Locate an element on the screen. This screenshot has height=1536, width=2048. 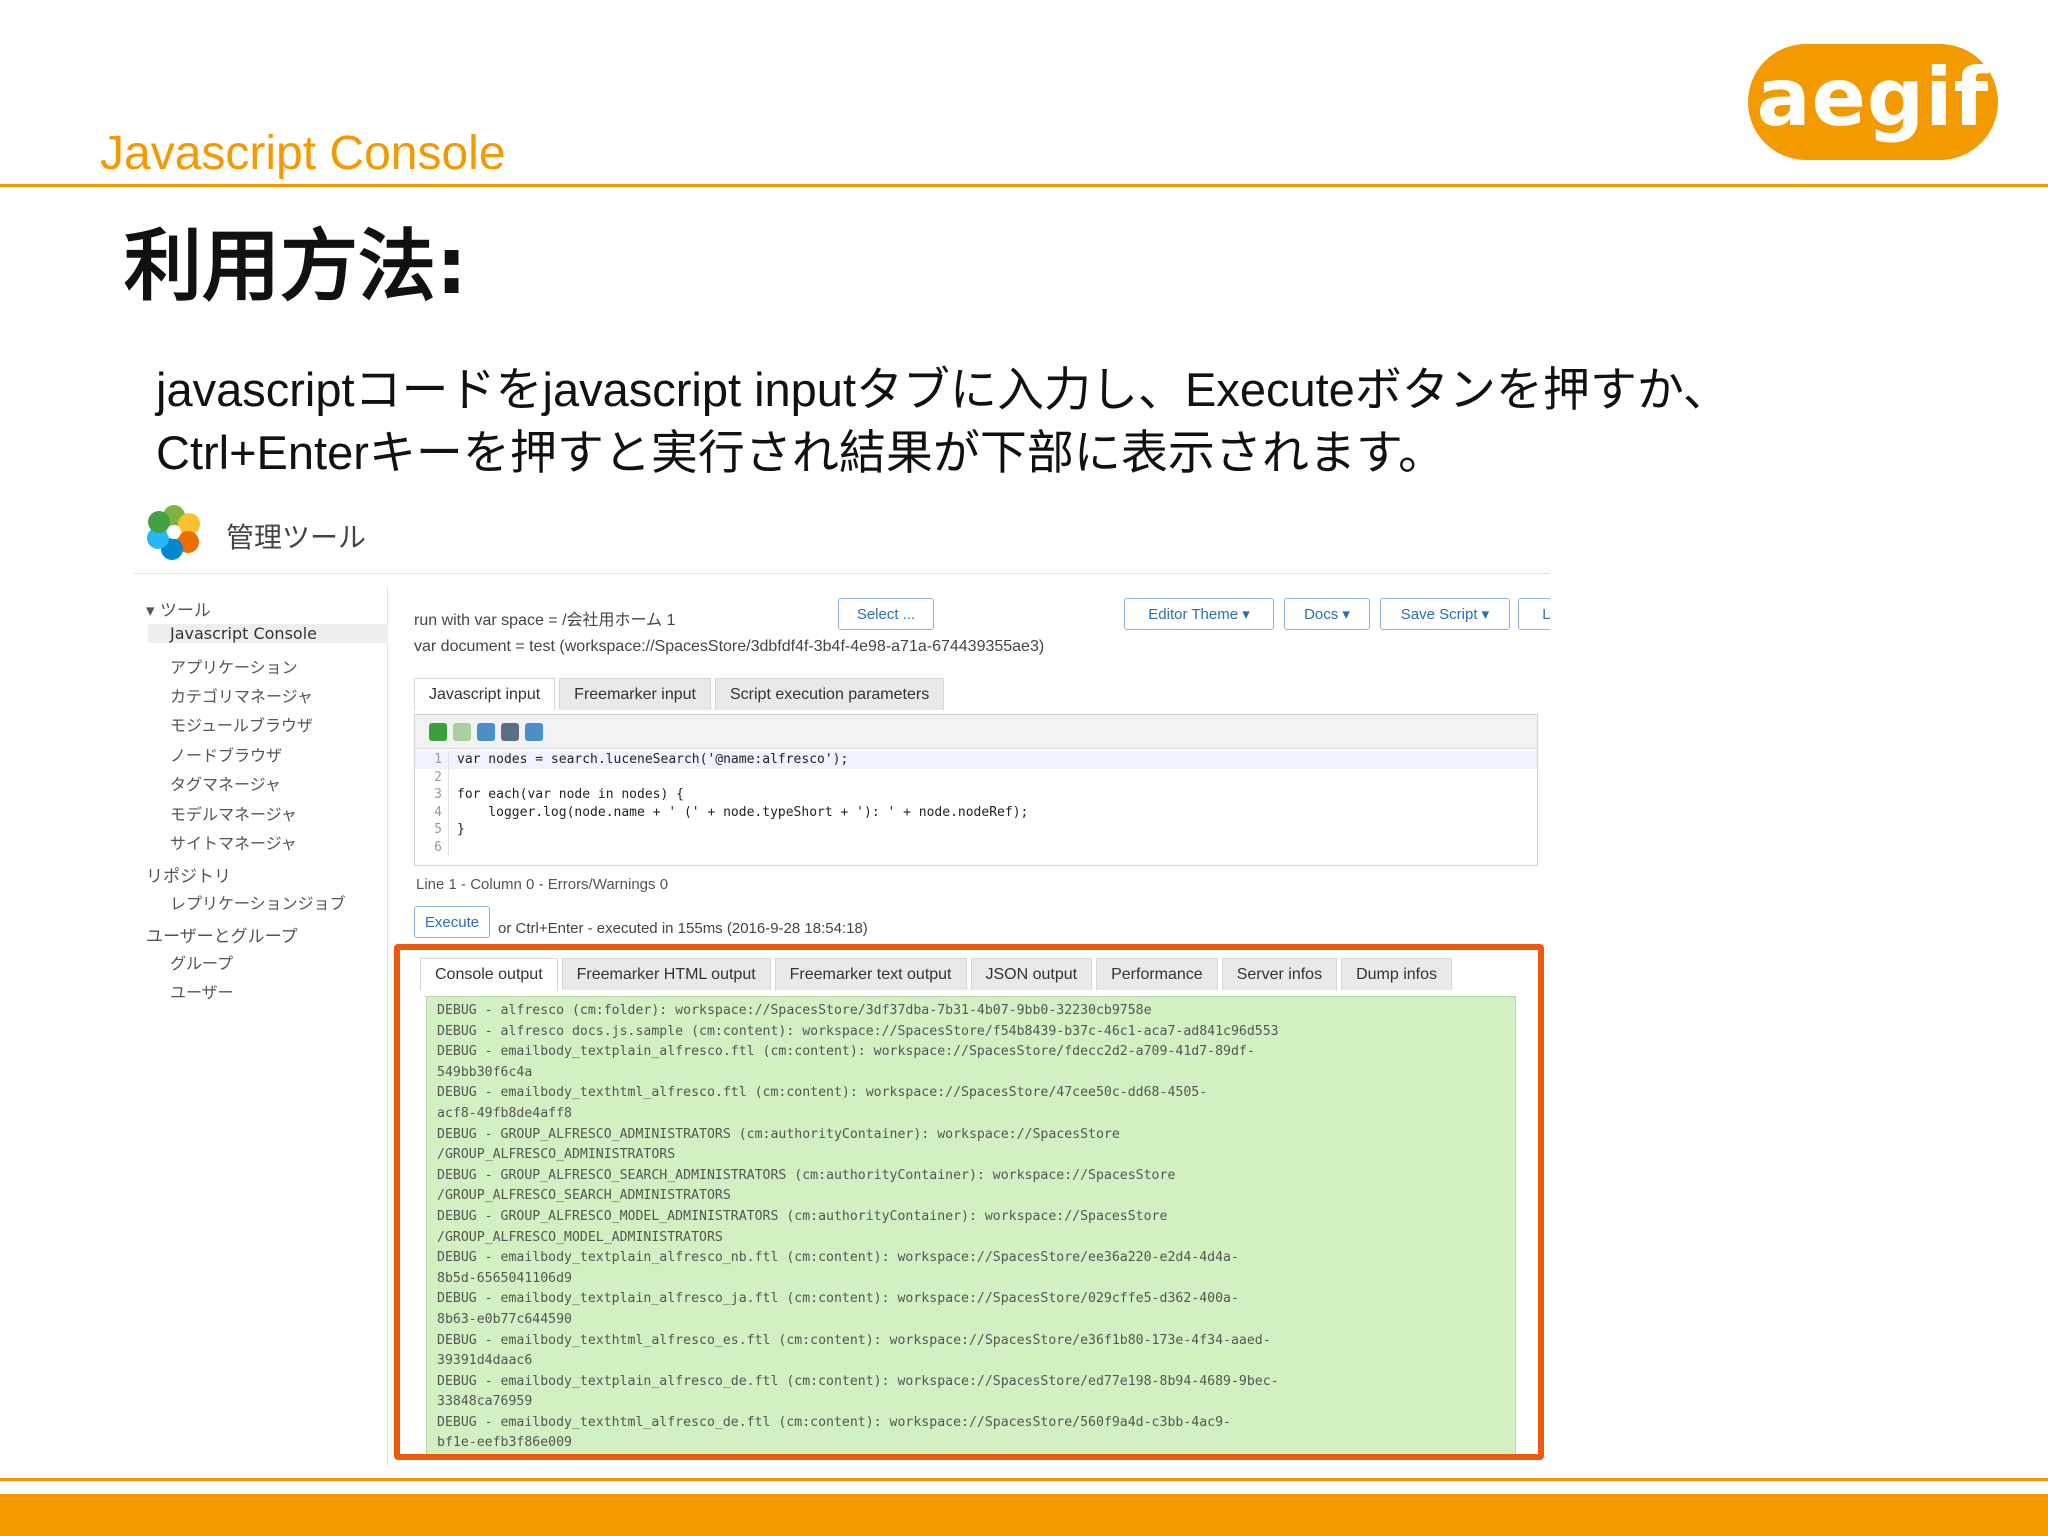
editor-status-line: Line 1 - Column 0 - Errors/Warnings 0 is located at coordinates (542, 884).